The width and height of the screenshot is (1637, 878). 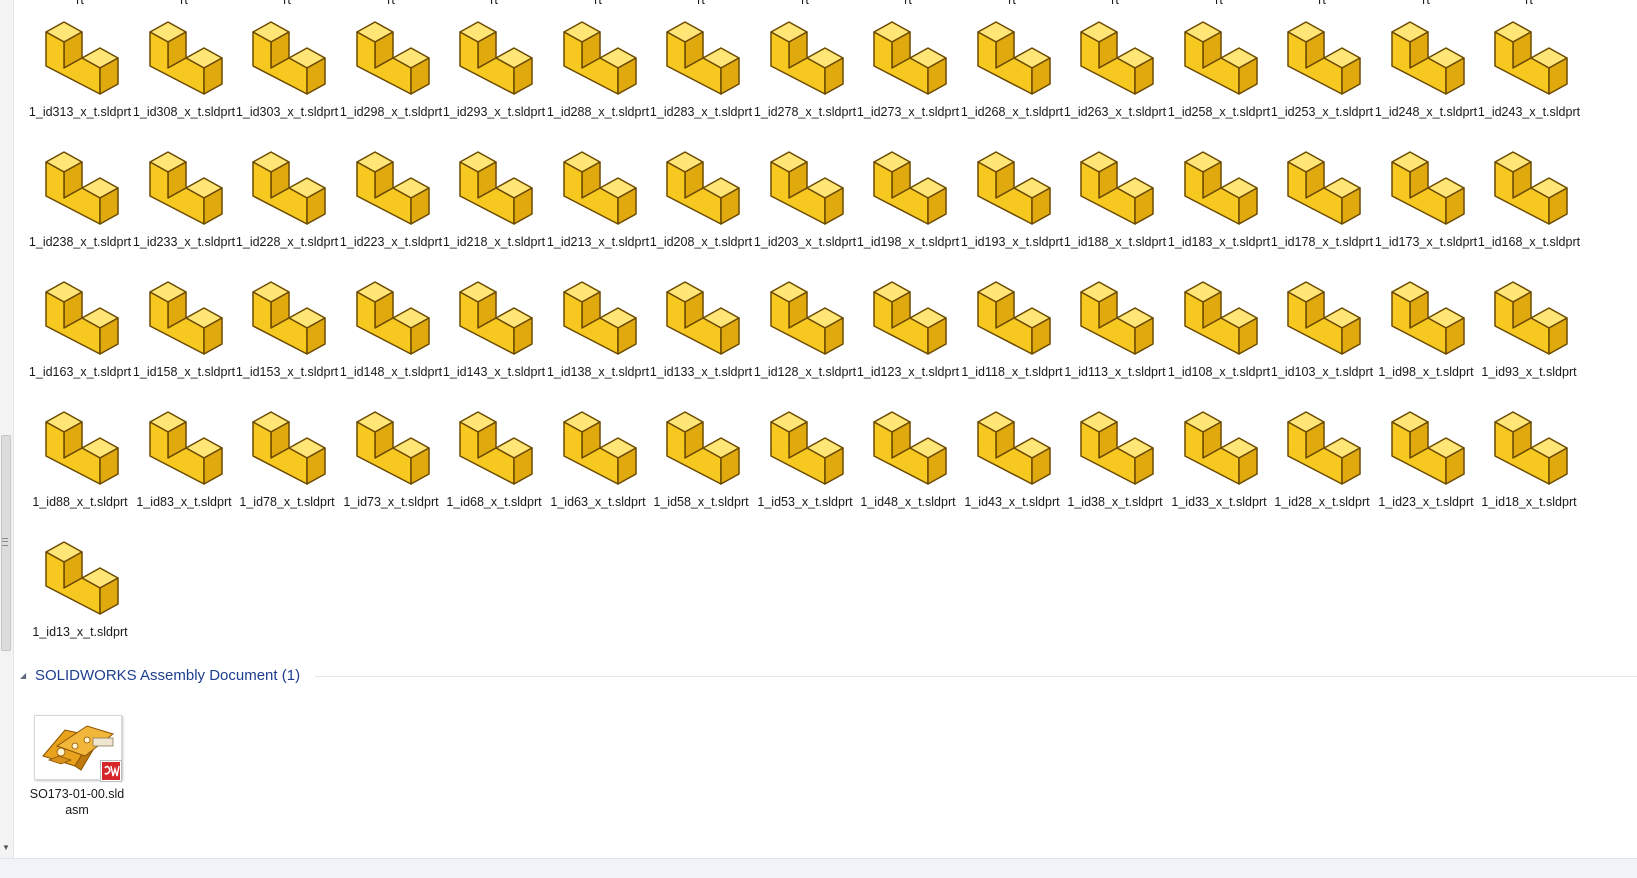 I want to click on file-name: 1_id128_x_t.sldprt, so click(x=805, y=372).